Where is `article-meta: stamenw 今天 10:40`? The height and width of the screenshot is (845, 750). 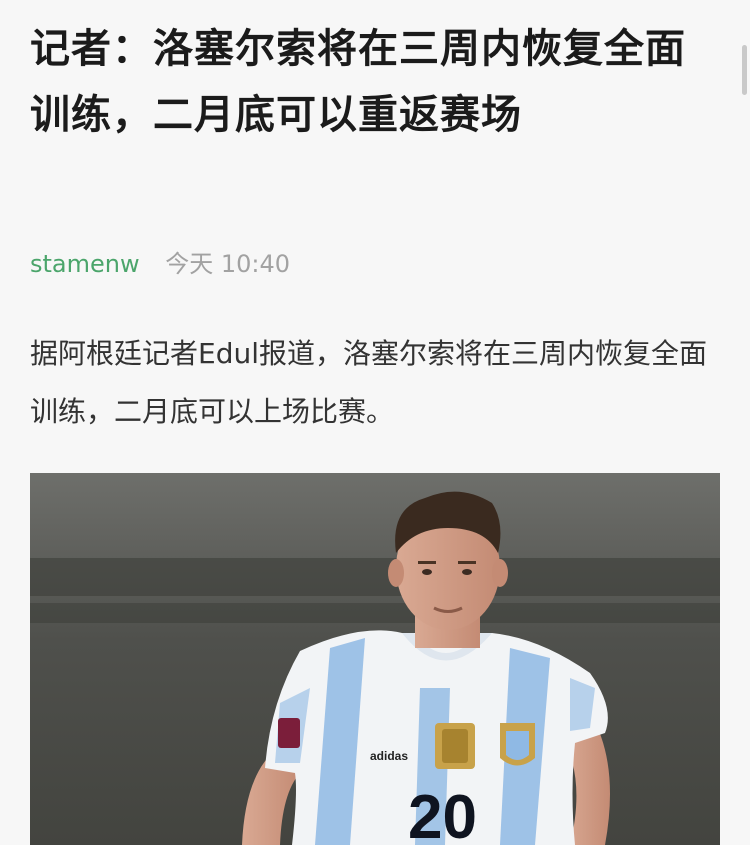 article-meta: stamenw 今天 10:40 is located at coordinates (160, 264).